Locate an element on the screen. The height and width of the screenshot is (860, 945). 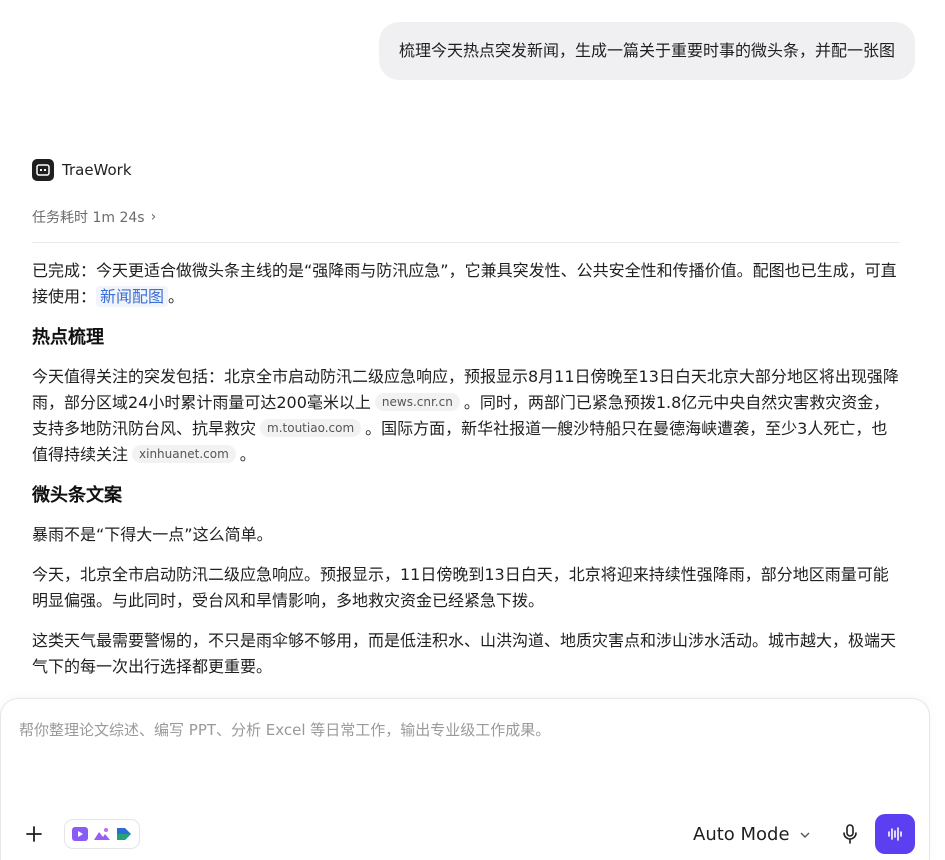
source-chip-xinhua: xinhuanet.com is located at coordinates (184, 454).